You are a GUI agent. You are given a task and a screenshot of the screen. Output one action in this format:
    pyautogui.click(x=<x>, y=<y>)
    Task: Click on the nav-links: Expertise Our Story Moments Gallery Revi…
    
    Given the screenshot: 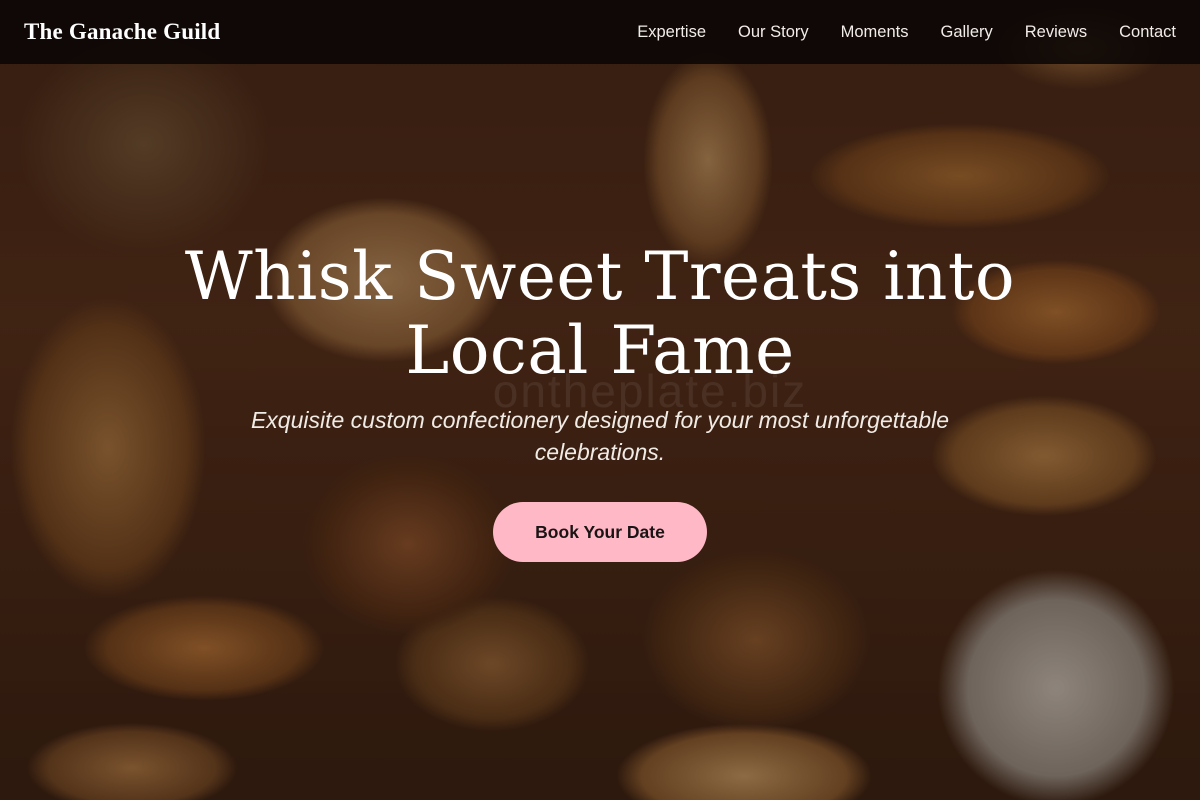 What is the action you would take?
    pyautogui.click(x=890, y=32)
    